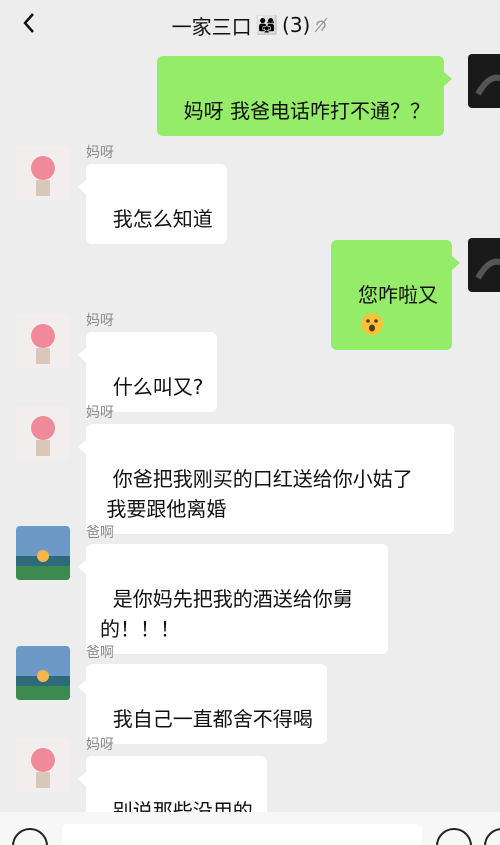 The image size is (500, 845). I want to click on chevron-left-icon, so click(28, 23).